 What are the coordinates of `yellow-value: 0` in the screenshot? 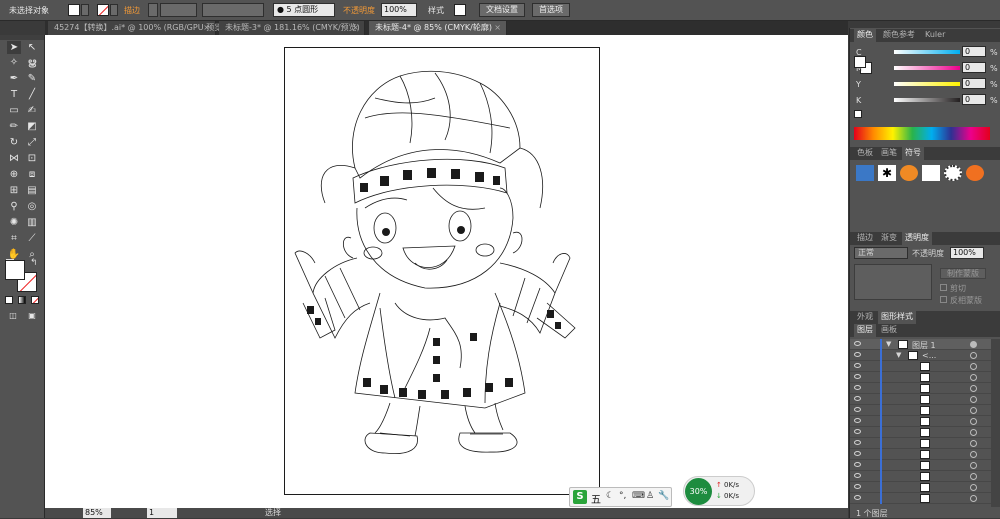 It's located at (974, 83).